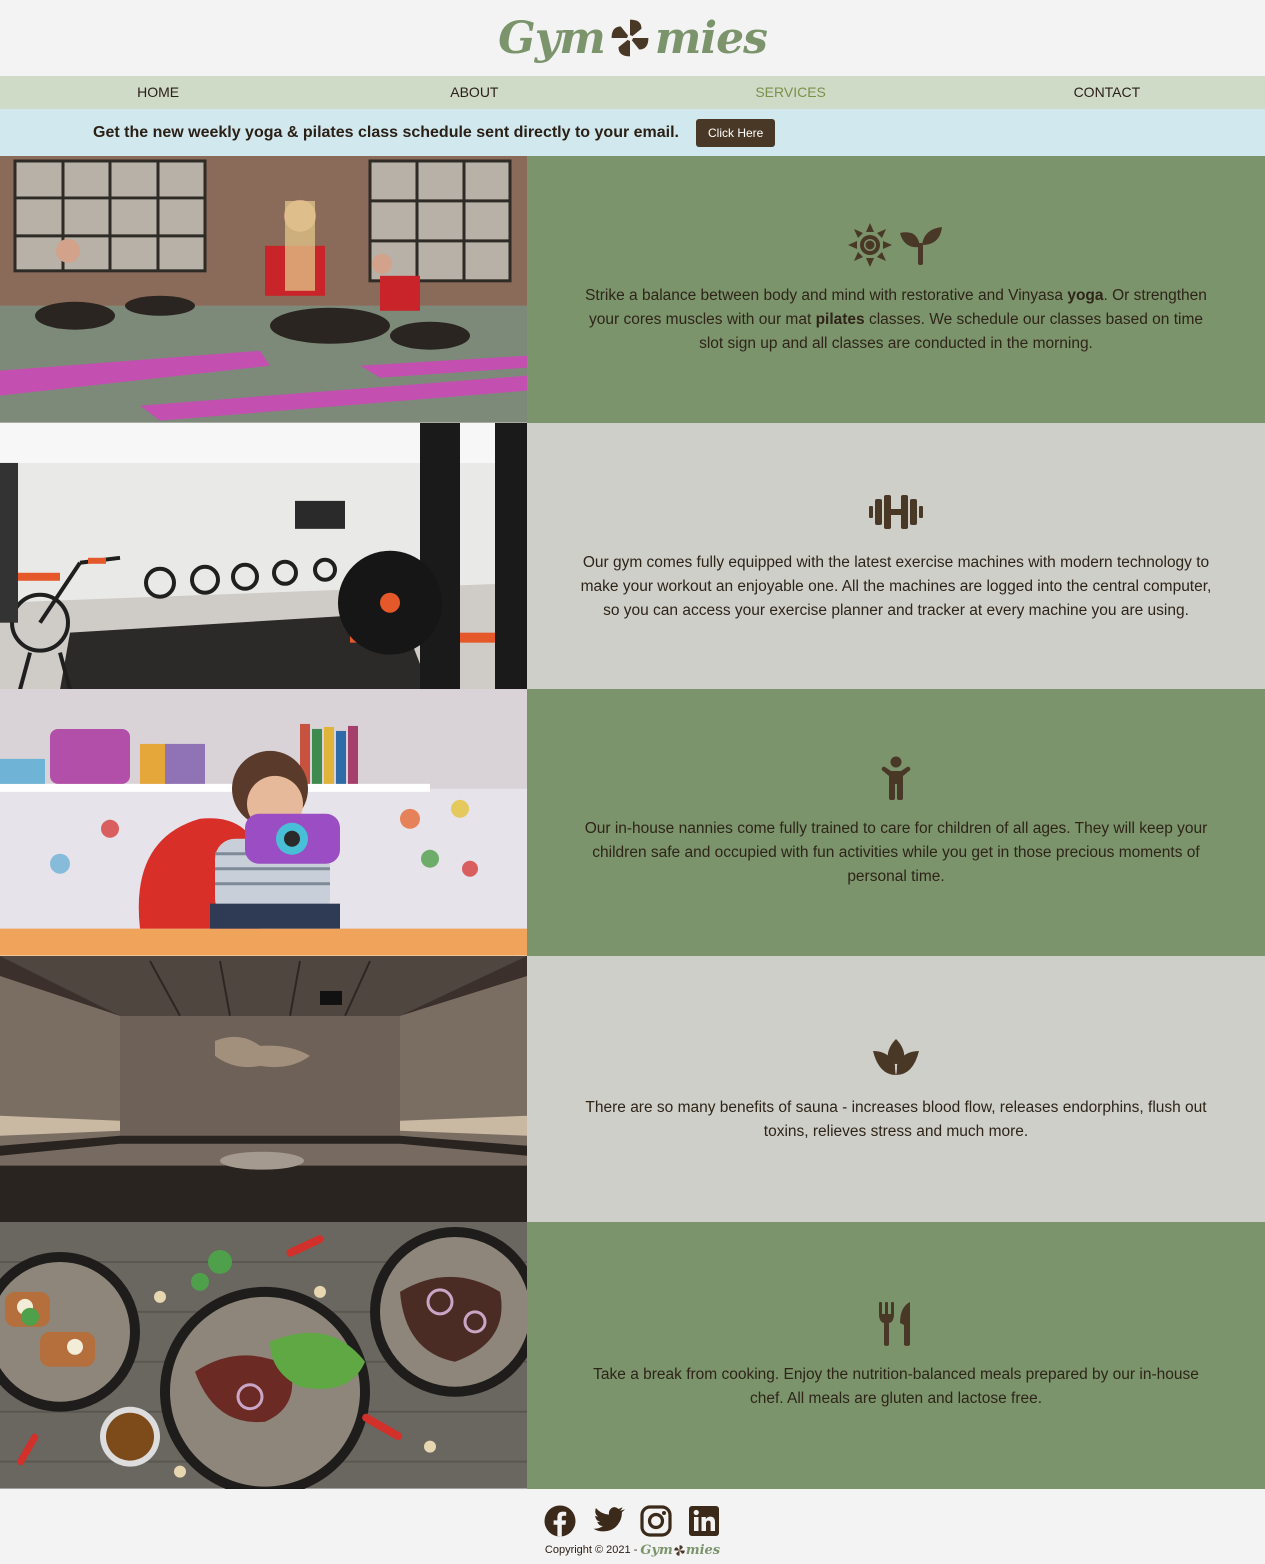 Image resolution: width=1265 pixels, height=1564 pixels. I want to click on copyright-text: Copyright © 2021 -, so click(591, 1550).